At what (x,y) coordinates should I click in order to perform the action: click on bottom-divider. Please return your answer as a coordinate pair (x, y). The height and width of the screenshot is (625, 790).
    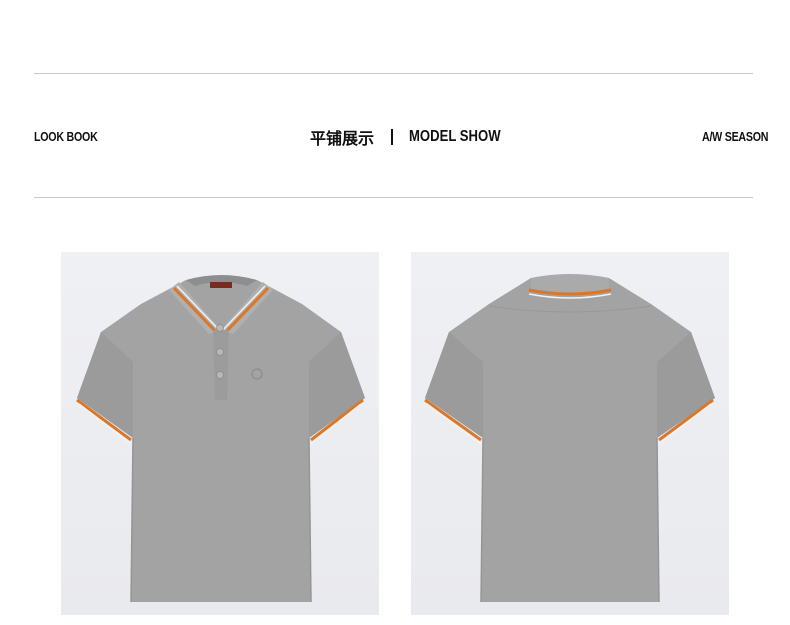
    Looking at the image, I should click on (393, 197).